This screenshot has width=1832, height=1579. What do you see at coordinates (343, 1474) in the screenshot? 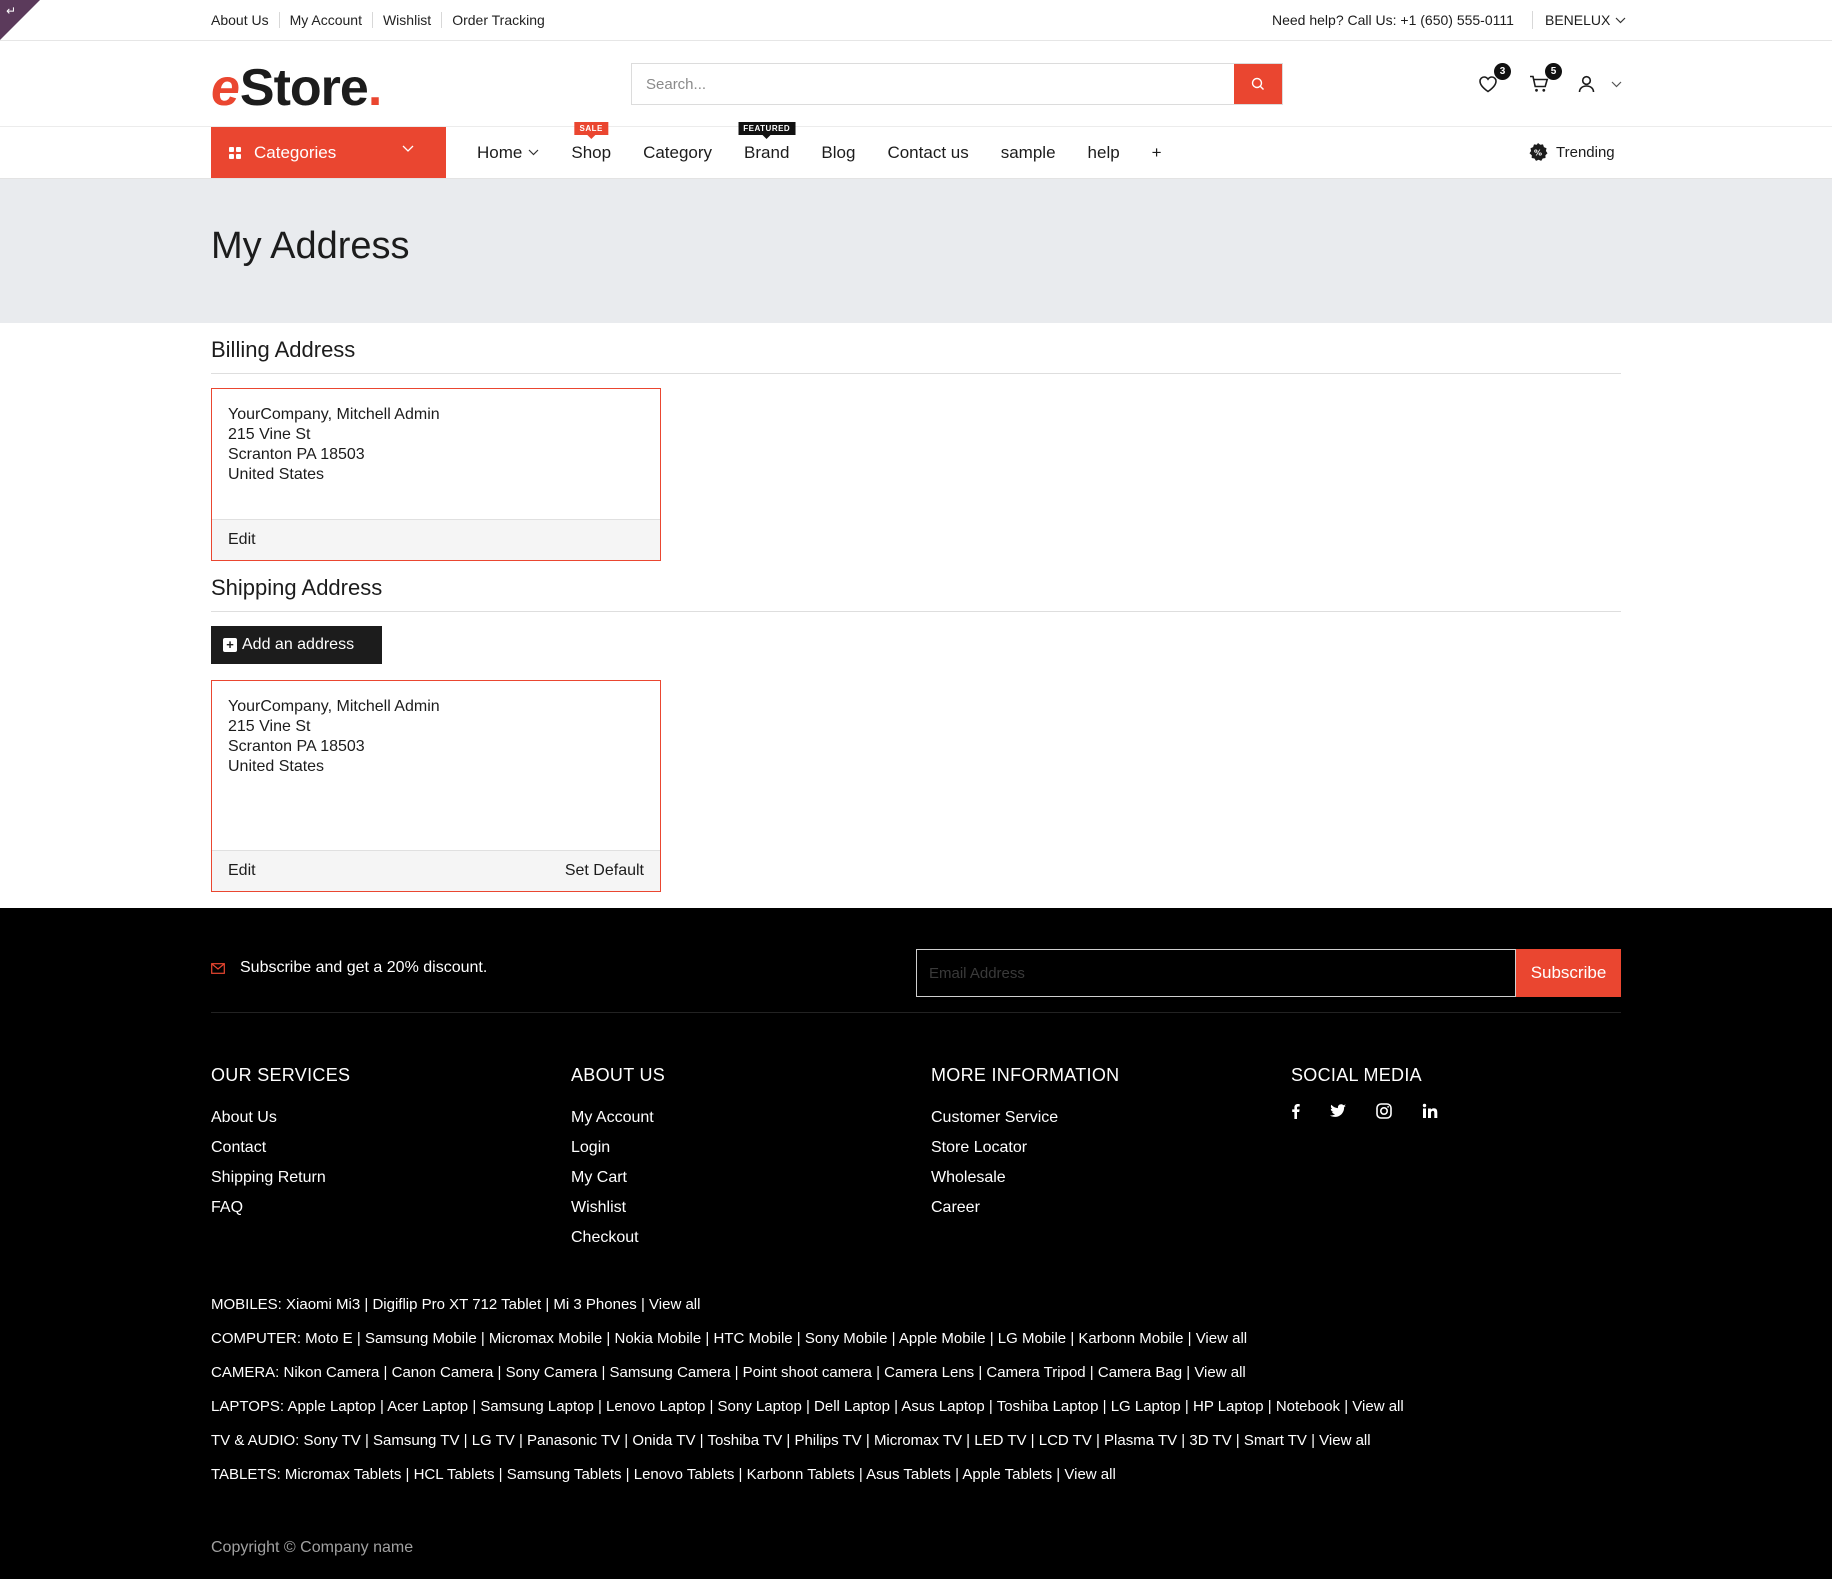
I see `category-link: Micromax Tablets` at bounding box center [343, 1474].